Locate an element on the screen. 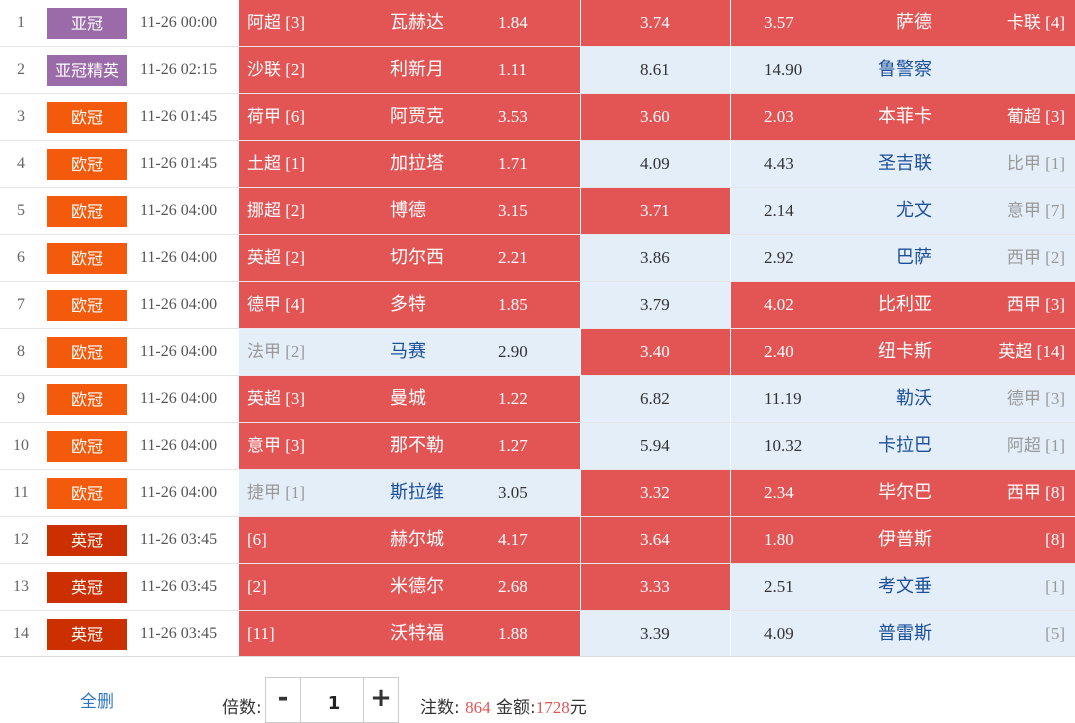  away-win-odds: 3.57 is located at coordinates (779, 22).